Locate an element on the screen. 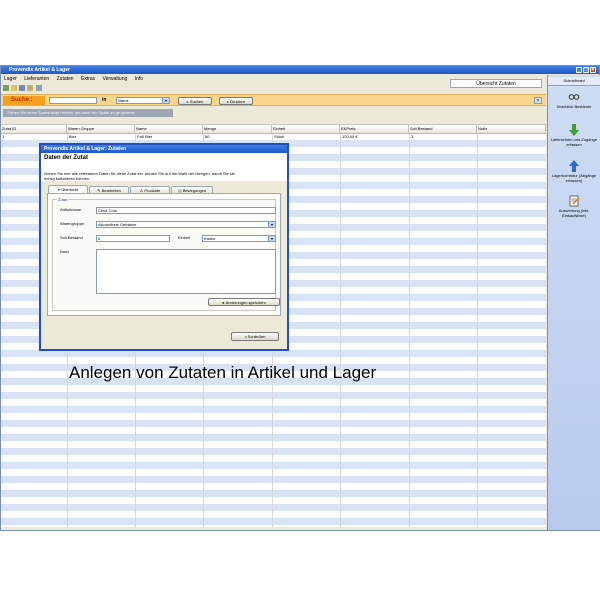 Image resolution: width=600 pixels, height=600 pixels. table-cell: 1 is located at coordinates (3, 136).